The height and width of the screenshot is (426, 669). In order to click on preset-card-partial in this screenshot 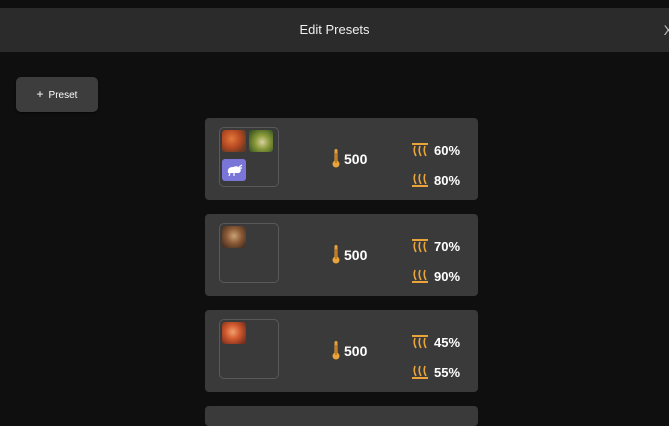, I will do `click(341, 416)`.